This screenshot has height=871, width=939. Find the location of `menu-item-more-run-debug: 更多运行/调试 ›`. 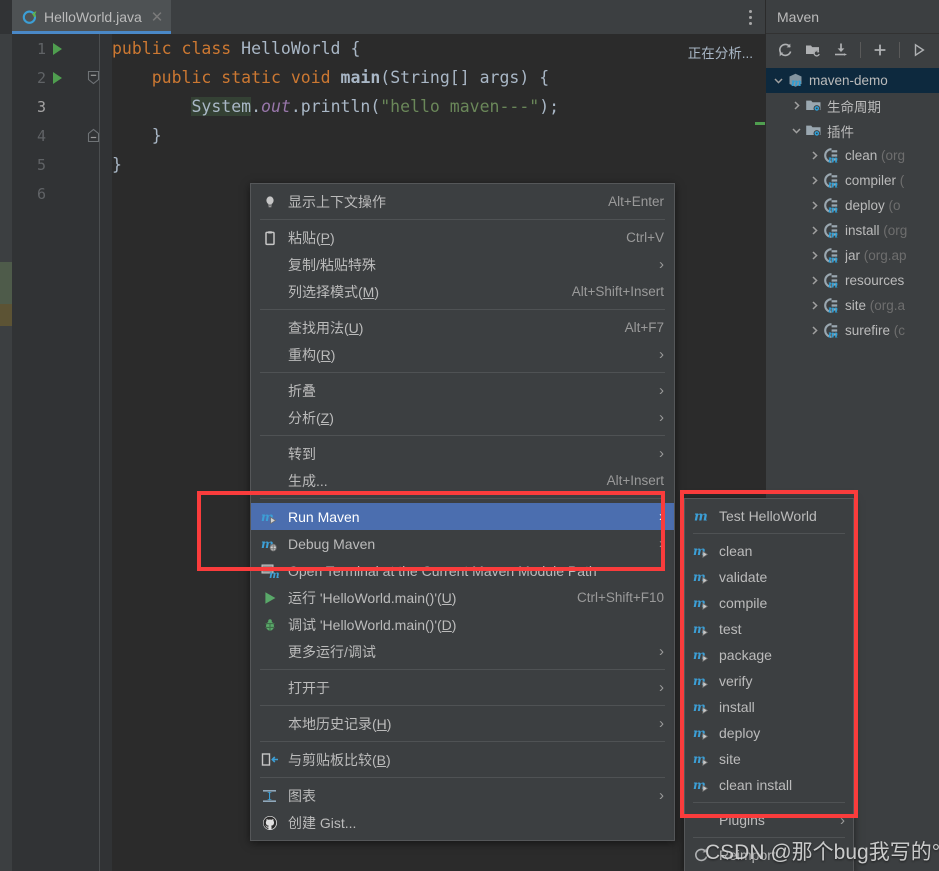

menu-item-more-run-debug: 更多运行/调试 › is located at coordinates (462, 651).